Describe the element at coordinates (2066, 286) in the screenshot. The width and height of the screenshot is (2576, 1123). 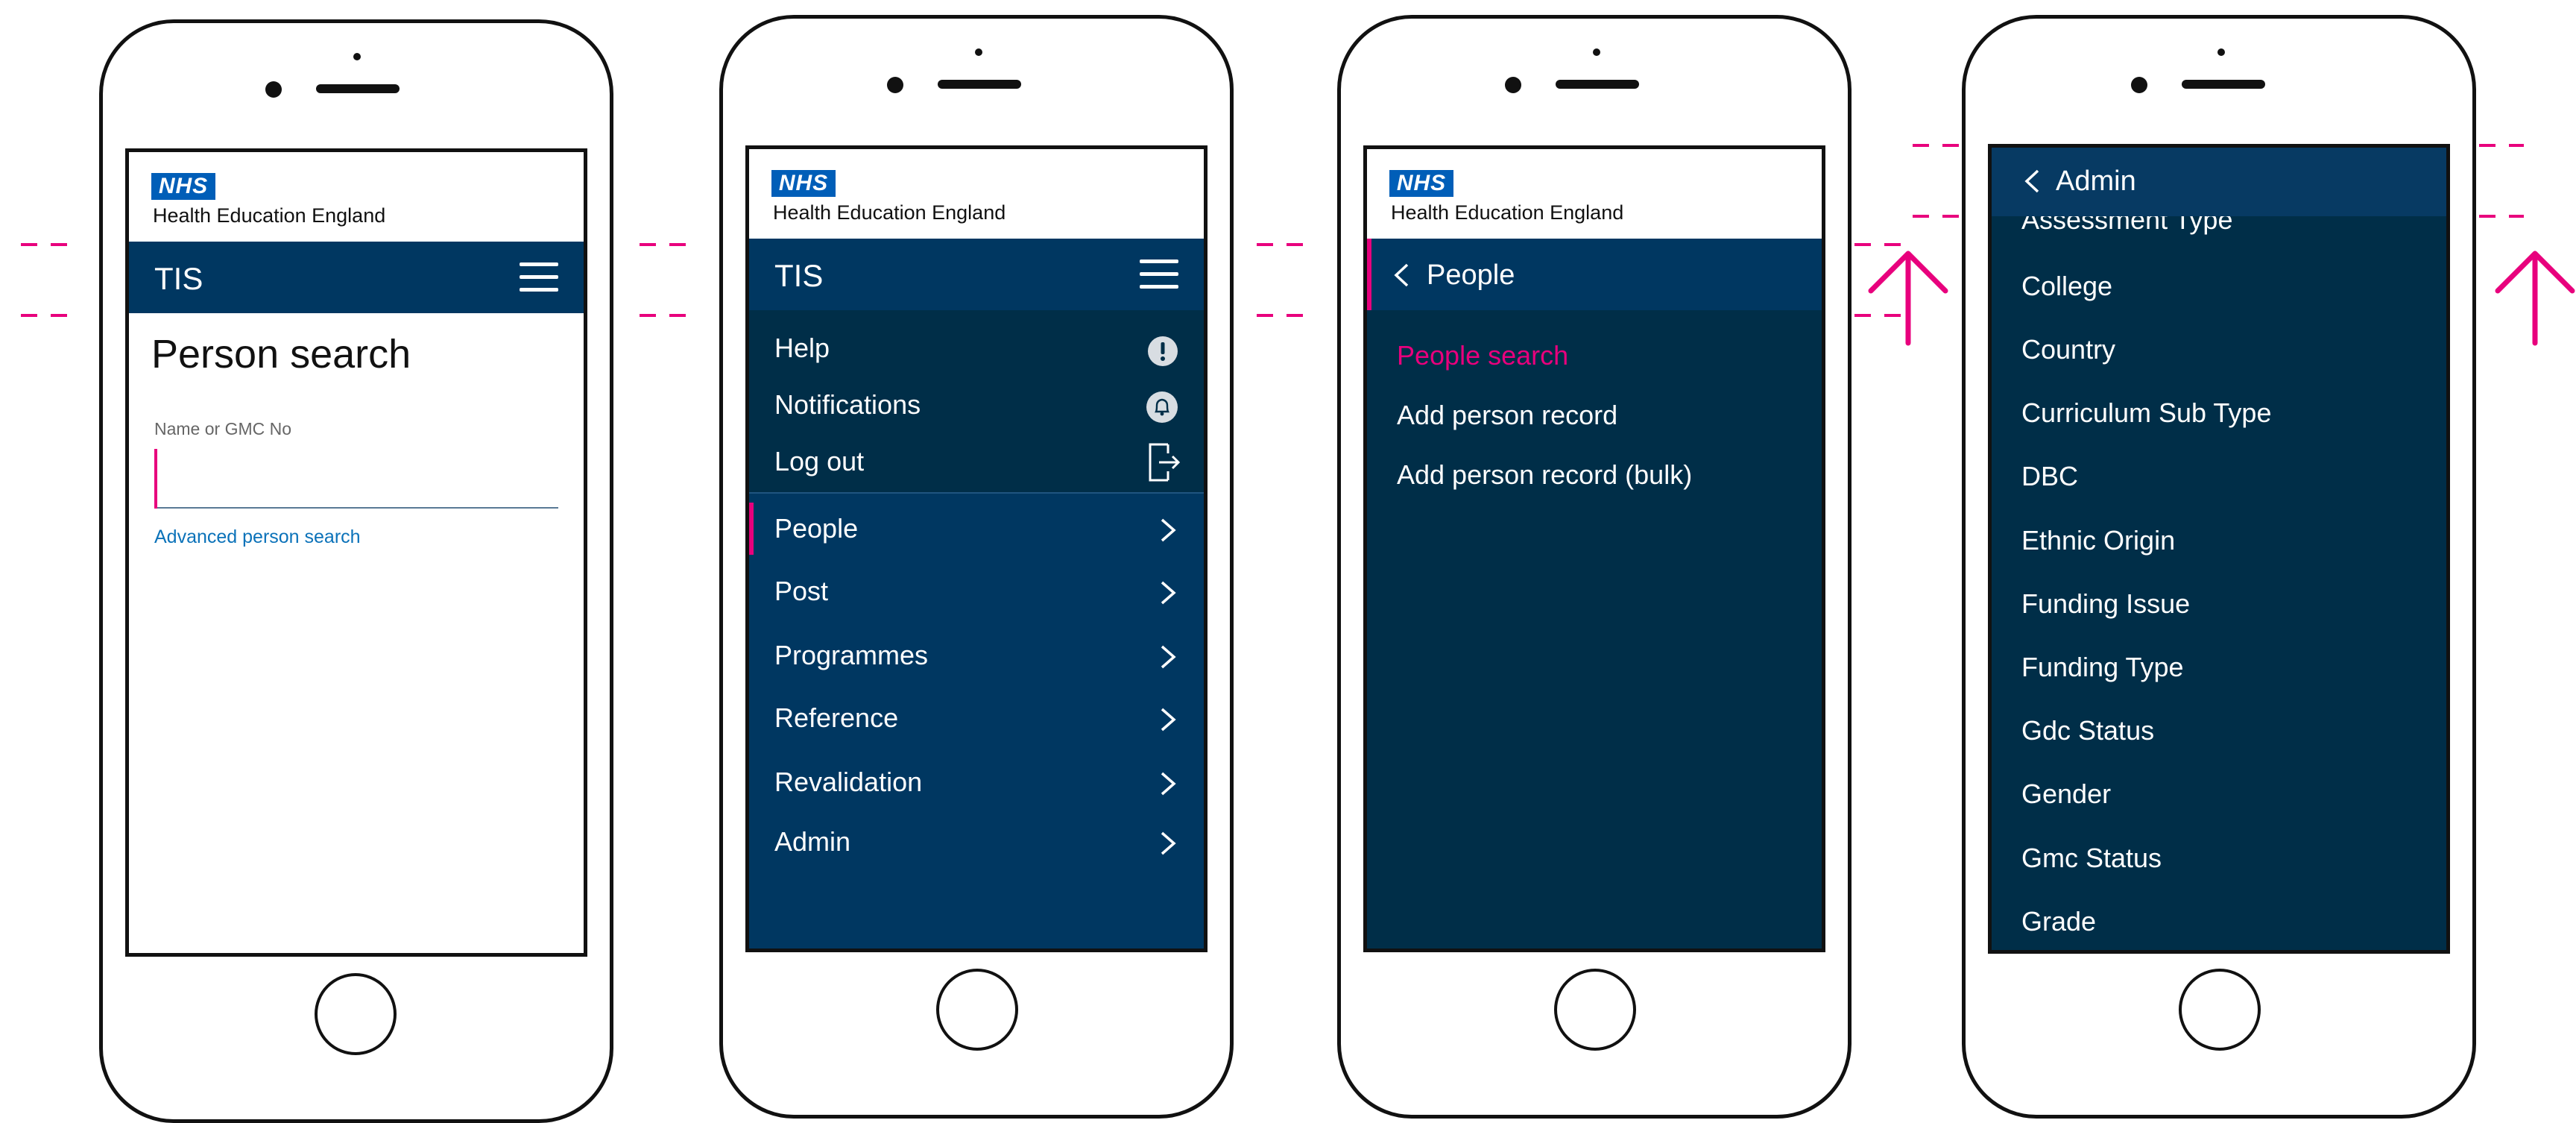
I see `admin-item: College` at that location.